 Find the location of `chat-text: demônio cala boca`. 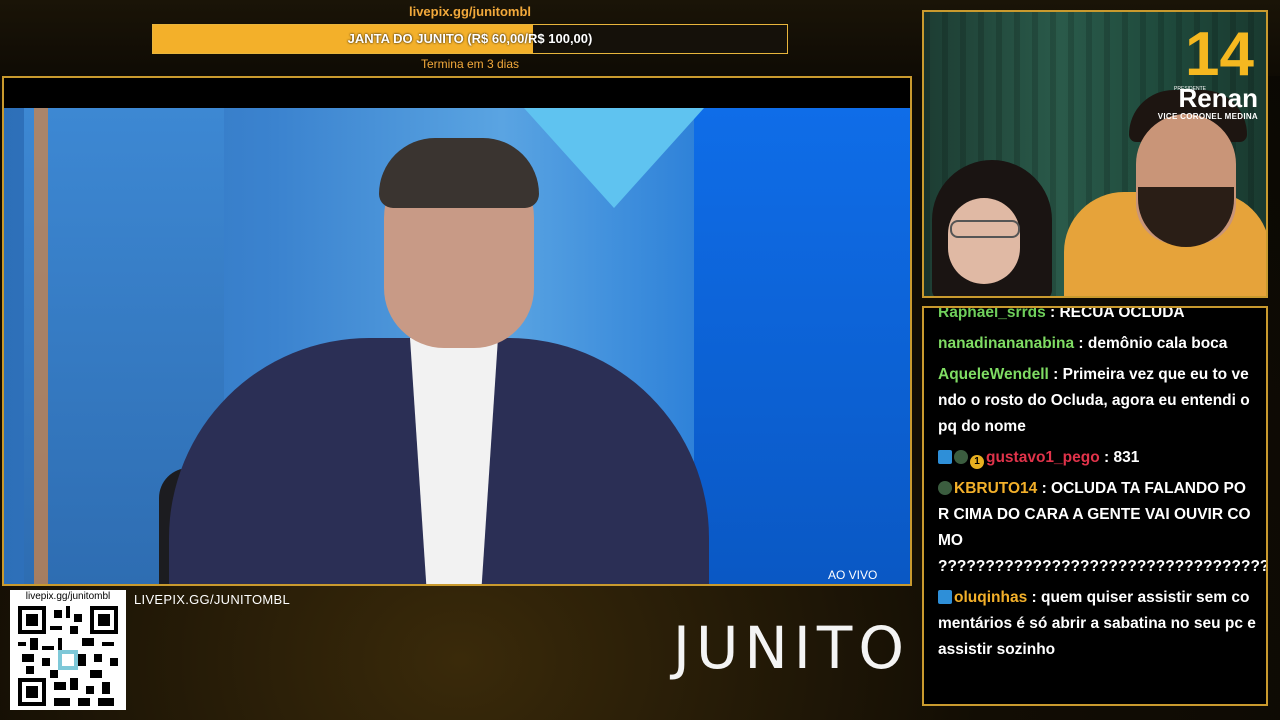

chat-text: demônio cala boca is located at coordinates (1157, 343).